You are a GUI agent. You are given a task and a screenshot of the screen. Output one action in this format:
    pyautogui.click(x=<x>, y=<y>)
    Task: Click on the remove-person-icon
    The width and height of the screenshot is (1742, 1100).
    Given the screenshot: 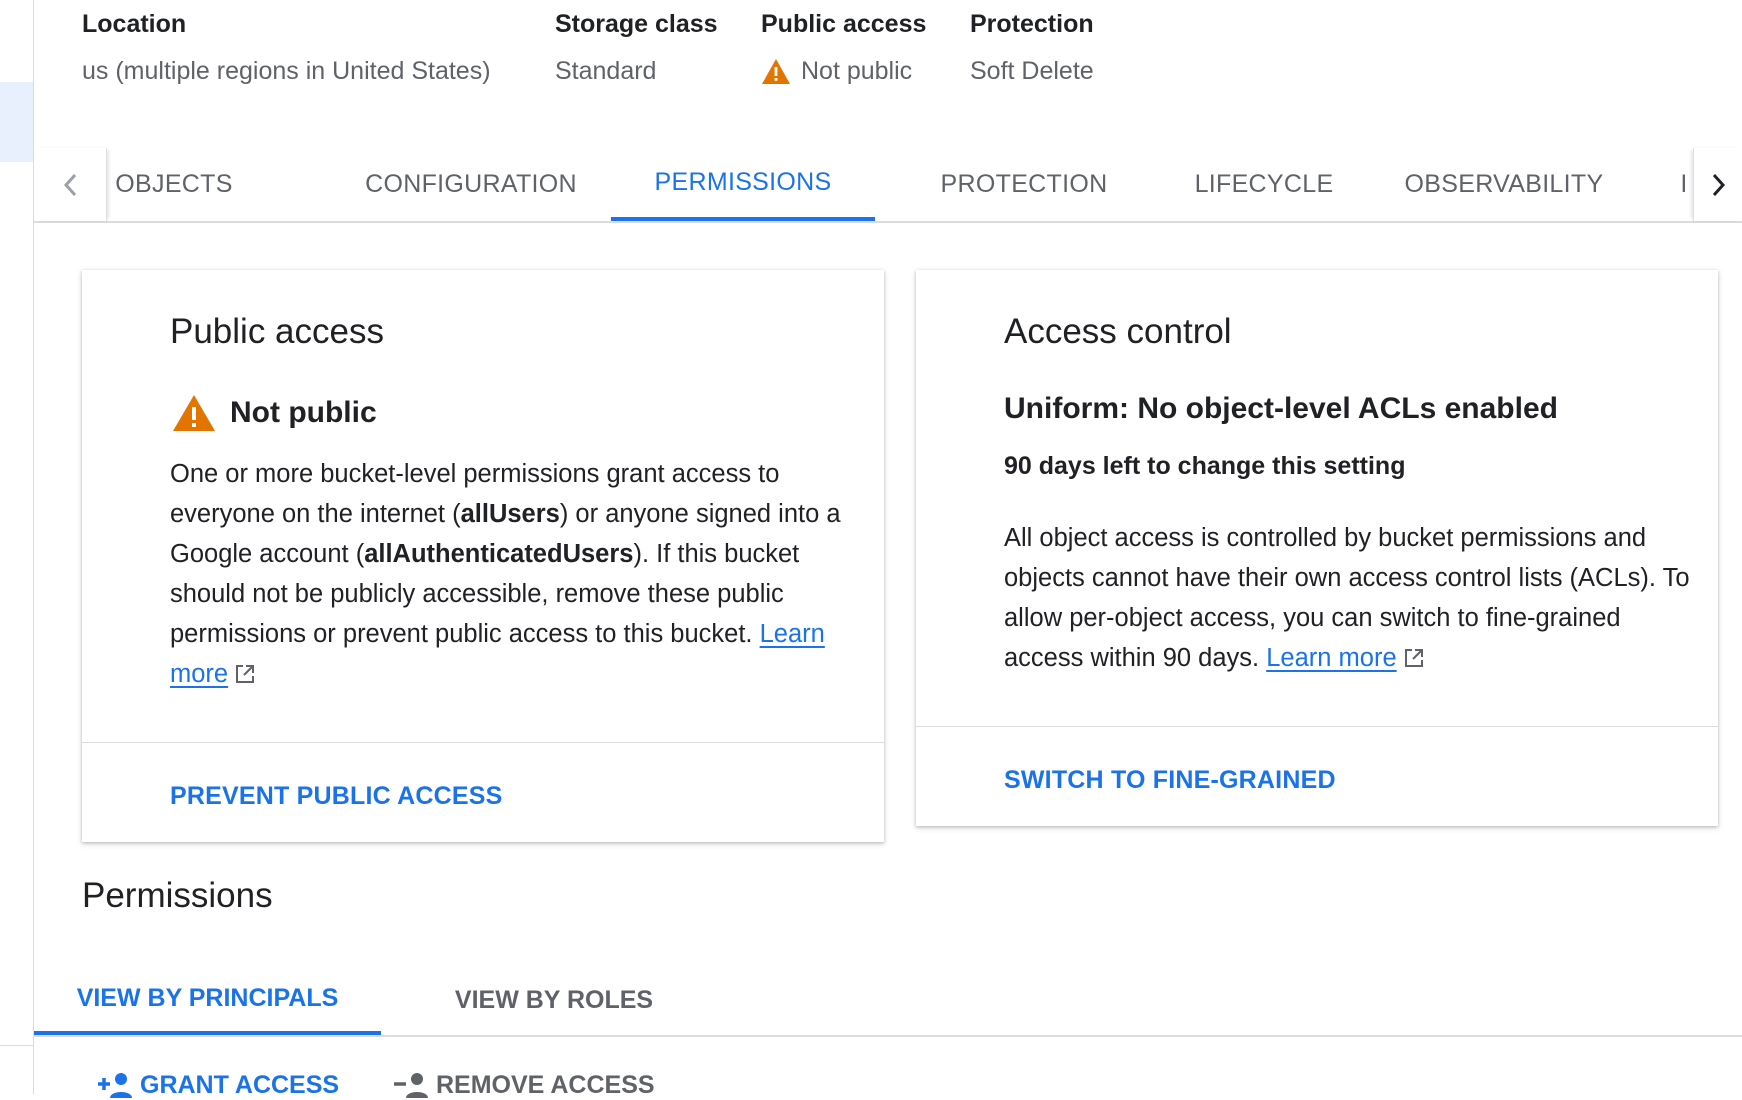 What is the action you would take?
    pyautogui.click(x=411, y=1085)
    